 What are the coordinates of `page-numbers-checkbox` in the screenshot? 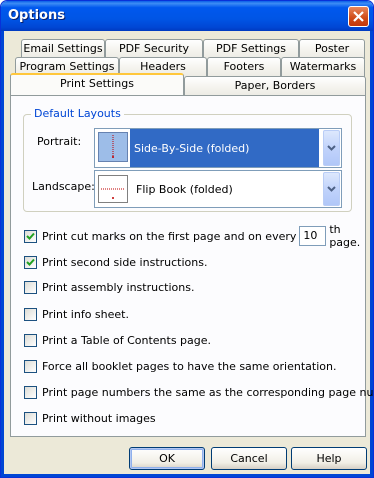 It's located at (30, 392).